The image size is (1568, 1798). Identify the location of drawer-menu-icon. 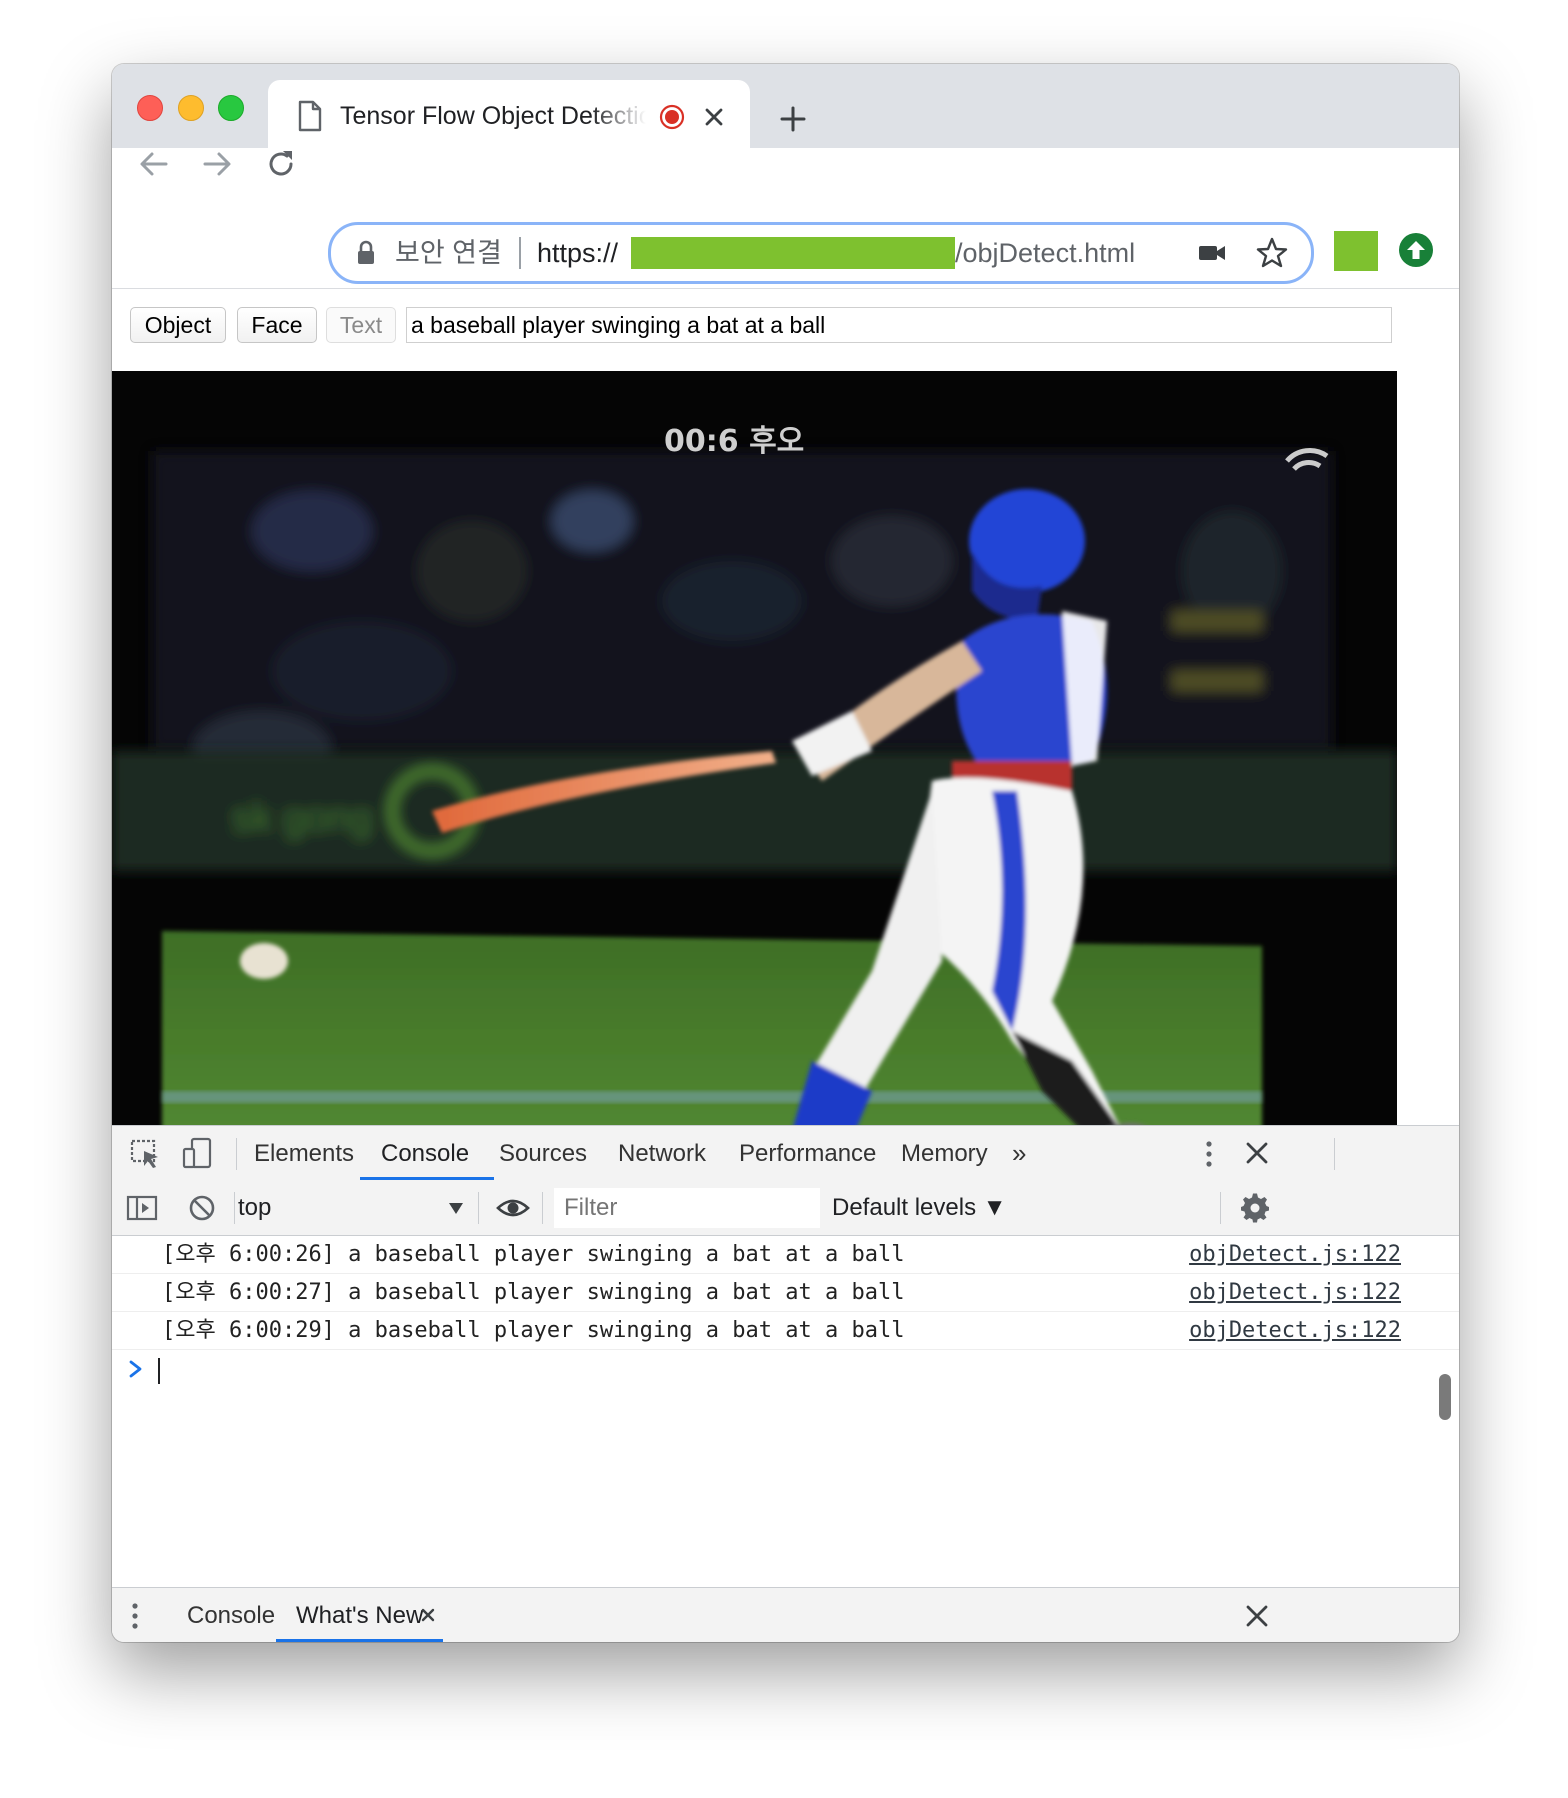
(135, 1616).